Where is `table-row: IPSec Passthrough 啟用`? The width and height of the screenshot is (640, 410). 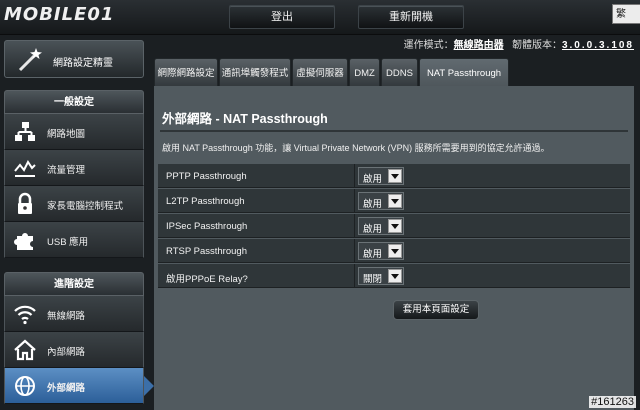
table-row: IPSec Passthrough 啟用 is located at coordinates (394, 226).